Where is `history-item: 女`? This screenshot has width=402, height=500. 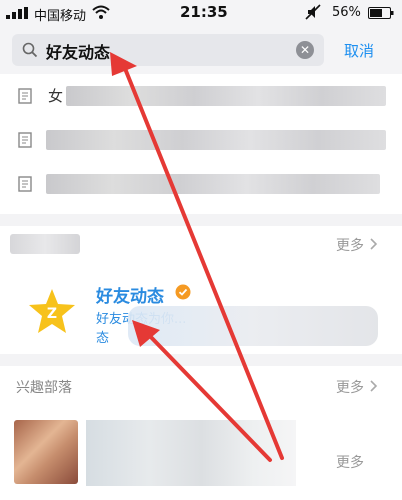
history-item: 女 is located at coordinates (201, 96).